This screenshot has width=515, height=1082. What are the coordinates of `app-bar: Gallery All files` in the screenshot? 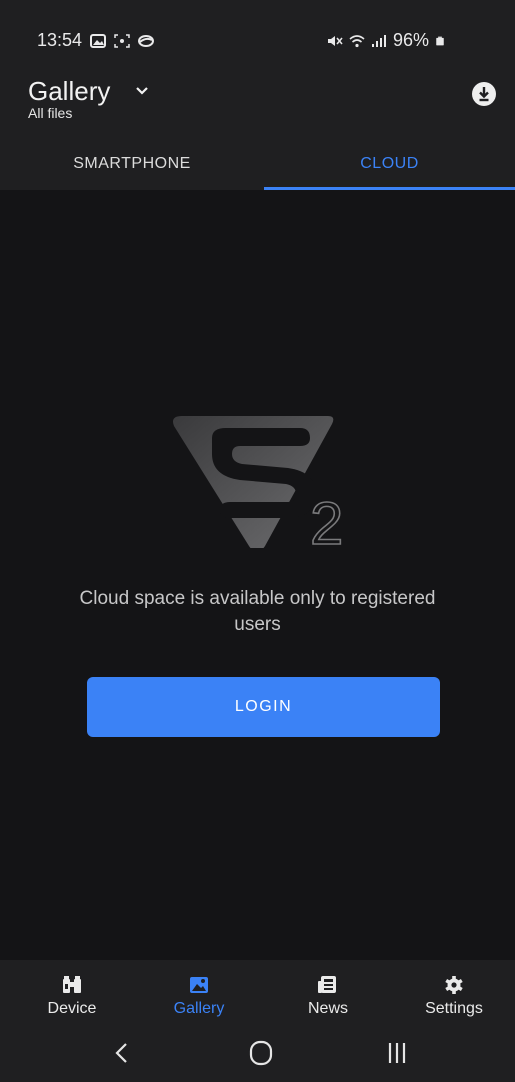 It's located at (257, 100).